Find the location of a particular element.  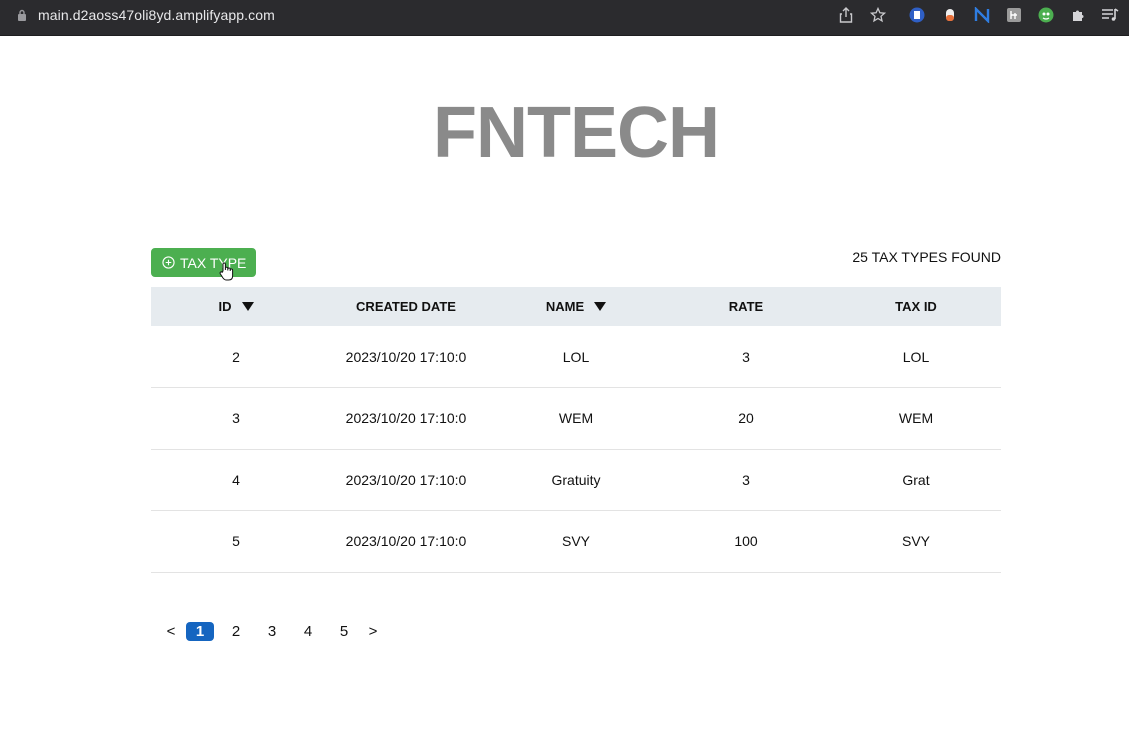

cell-name: SVY is located at coordinates (575, 541).